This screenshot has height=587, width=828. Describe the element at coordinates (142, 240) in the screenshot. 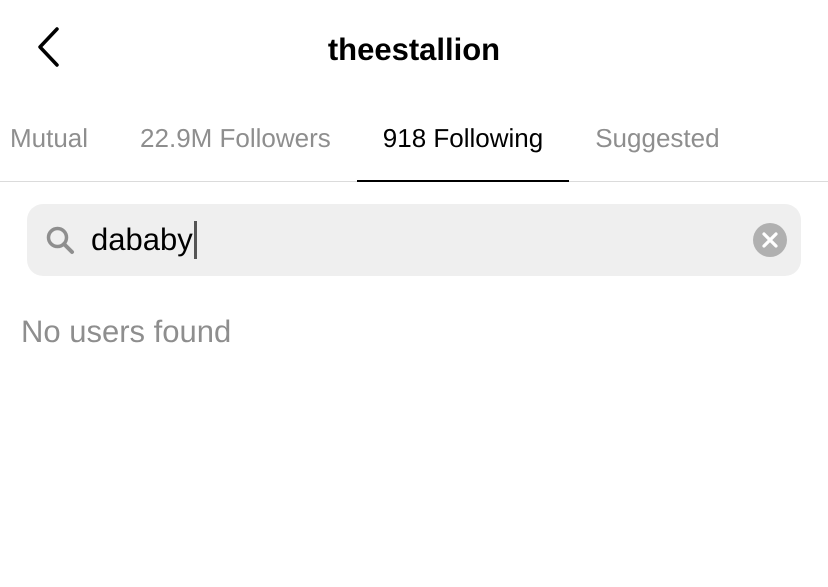

I see `search-query: dababy` at that location.